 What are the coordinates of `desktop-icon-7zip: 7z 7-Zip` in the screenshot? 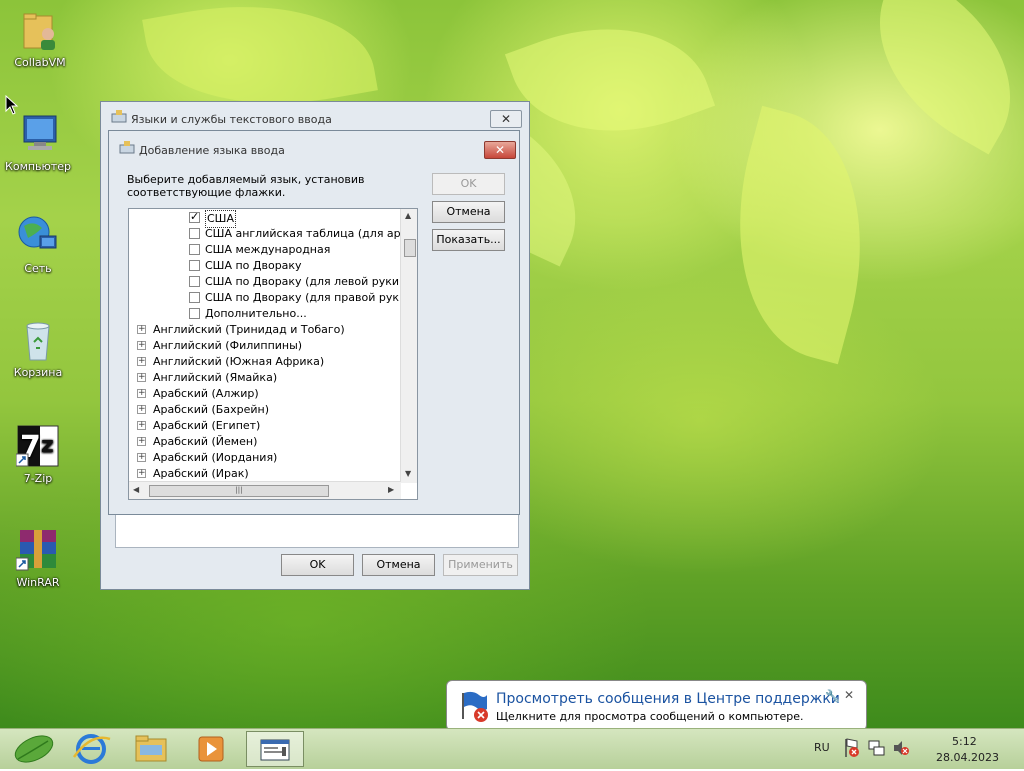 It's located at (38, 454).